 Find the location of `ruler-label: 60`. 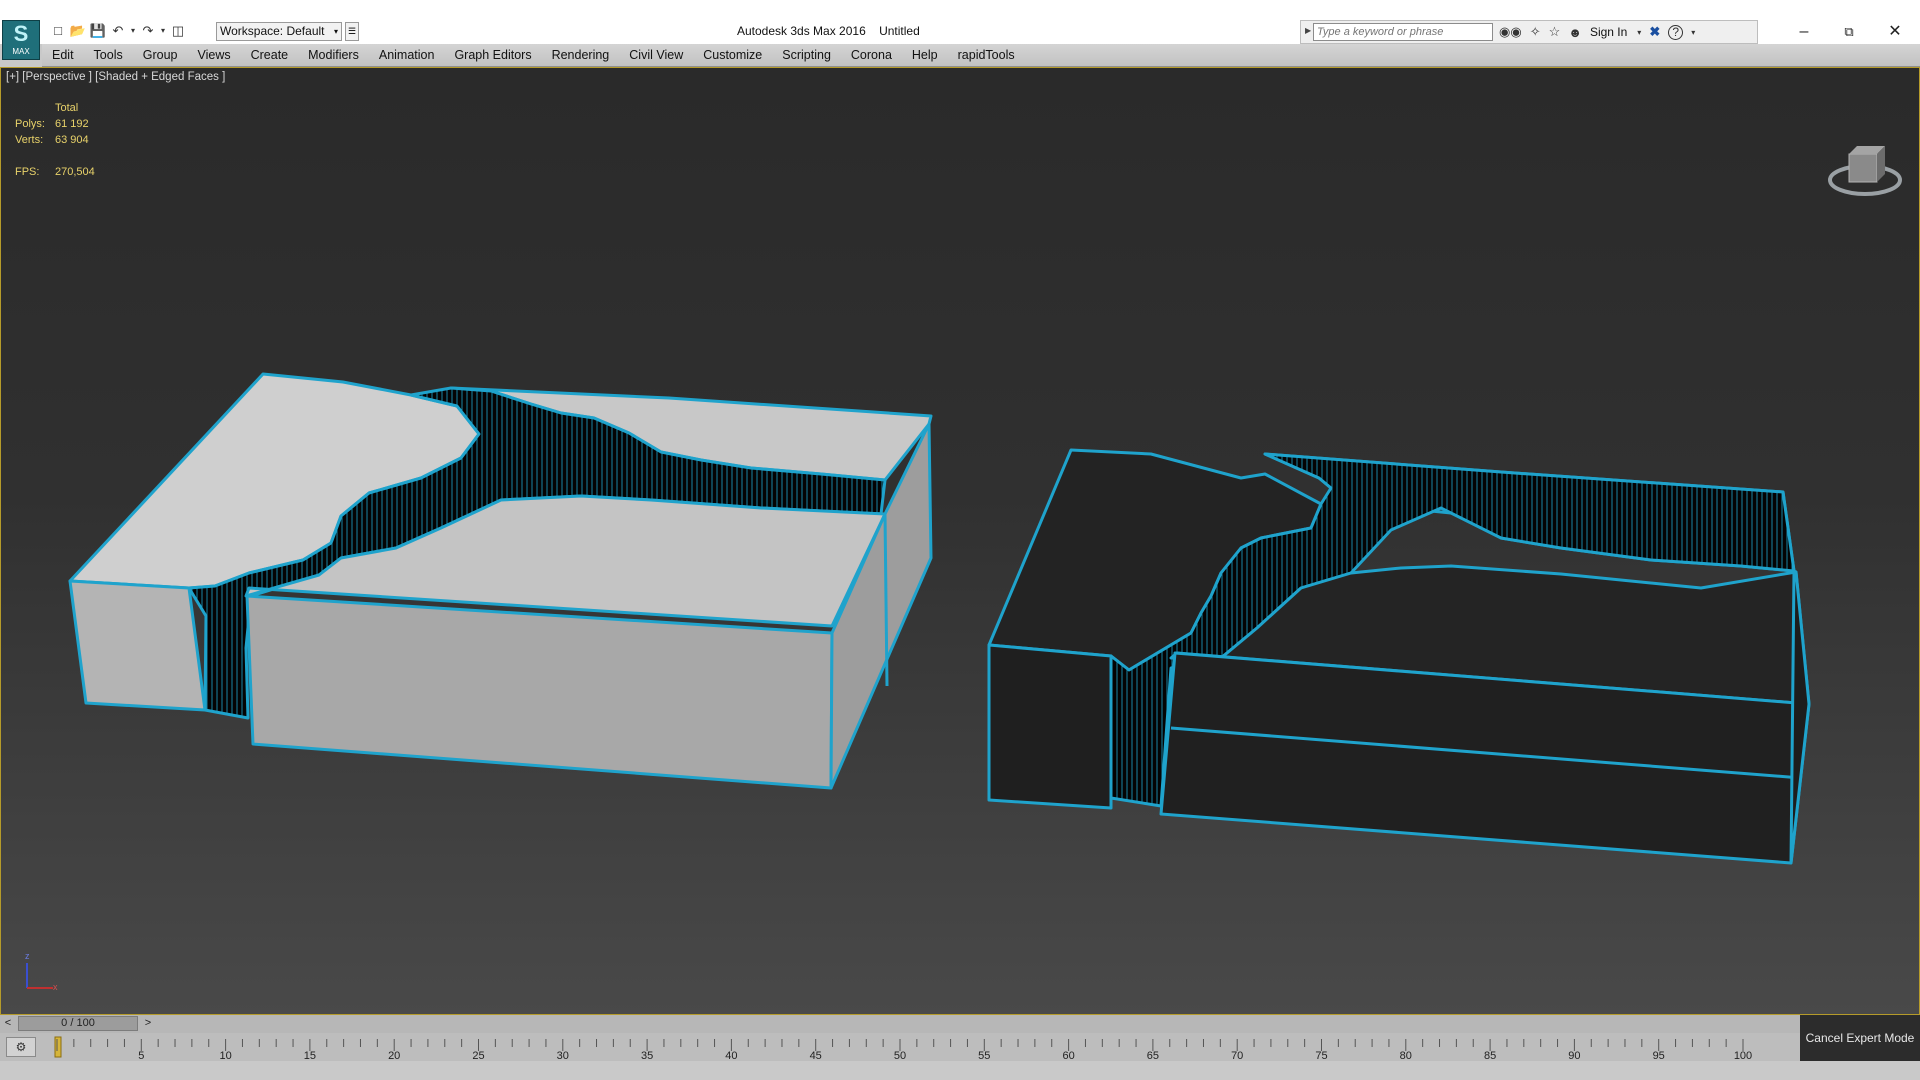

ruler-label: 60 is located at coordinates (1068, 1055).